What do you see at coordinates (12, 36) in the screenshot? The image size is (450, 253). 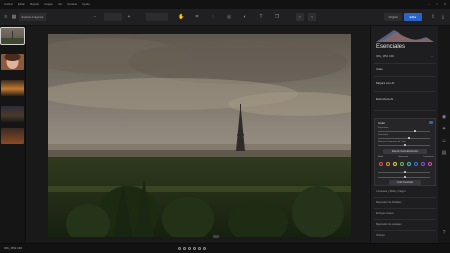 I see `thumbnail-selected` at bounding box center [12, 36].